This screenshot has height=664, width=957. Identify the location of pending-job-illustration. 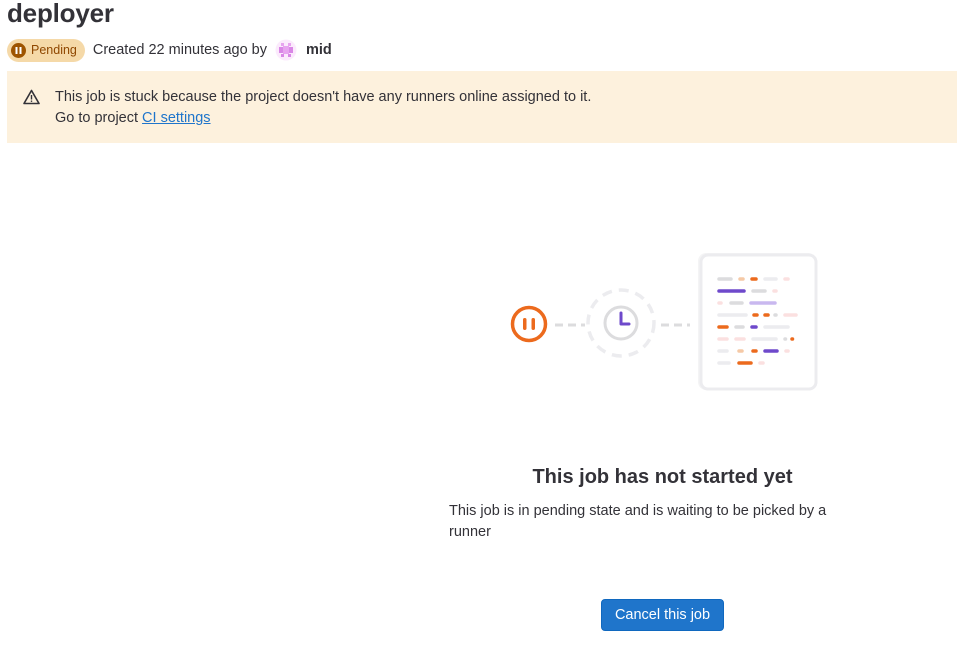
(665, 325).